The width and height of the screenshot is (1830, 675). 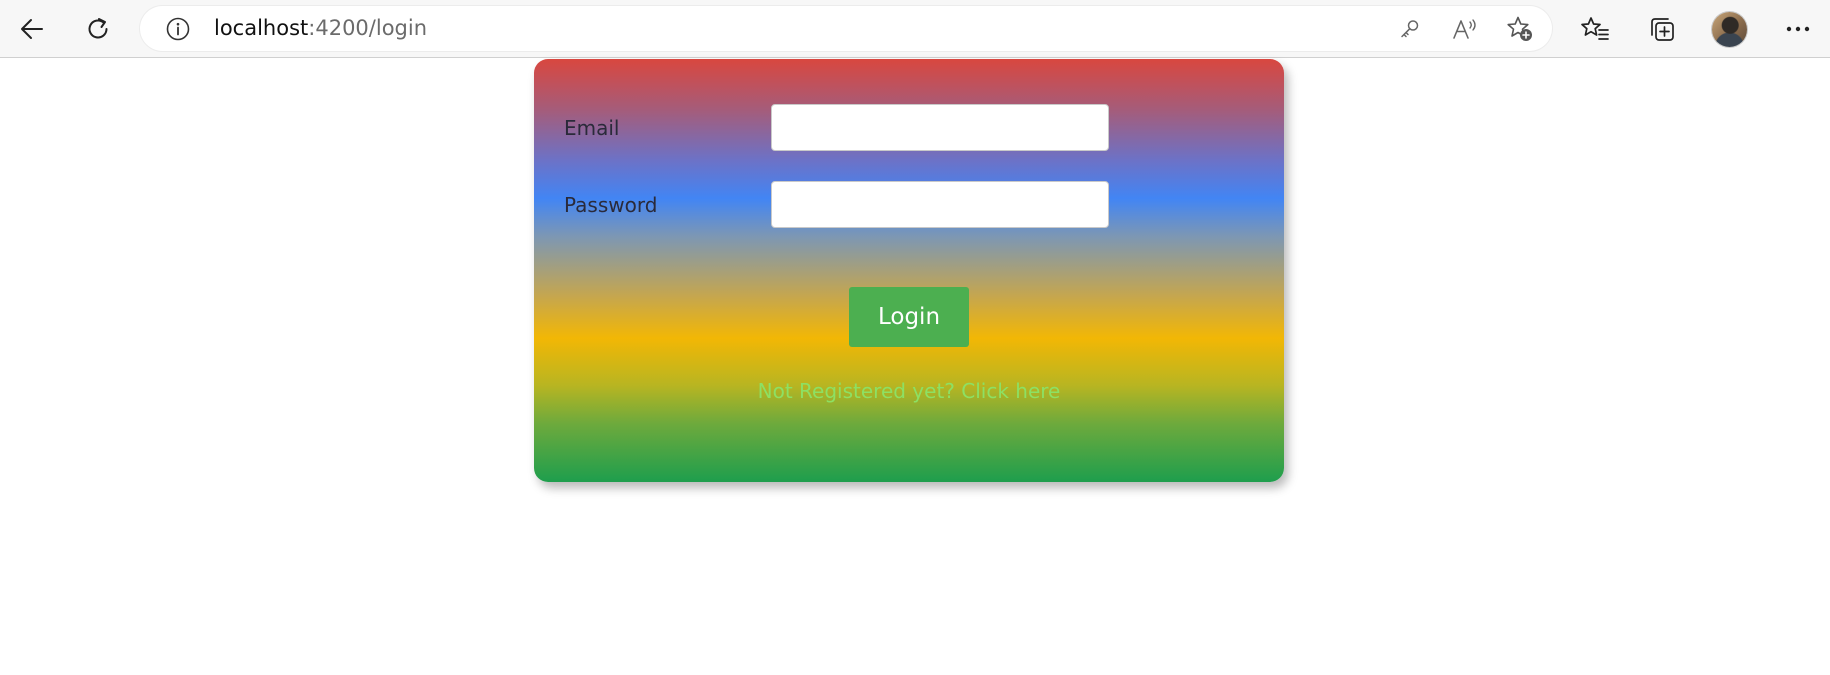 What do you see at coordinates (940, 127) in the screenshot?
I see `email-field` at bounding box center [940, 127].